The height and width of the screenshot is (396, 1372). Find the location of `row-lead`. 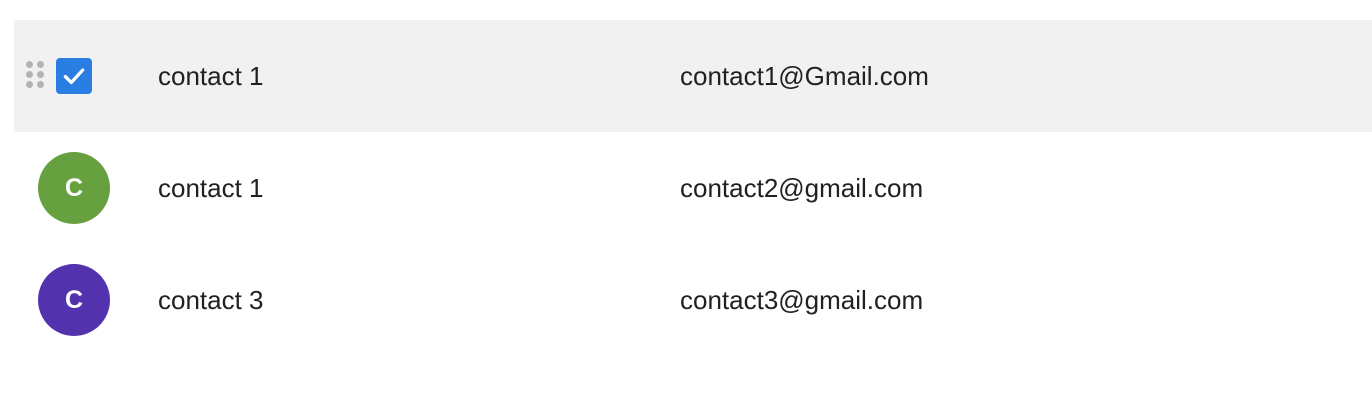

row-lead is located at coordinates (74, 76).